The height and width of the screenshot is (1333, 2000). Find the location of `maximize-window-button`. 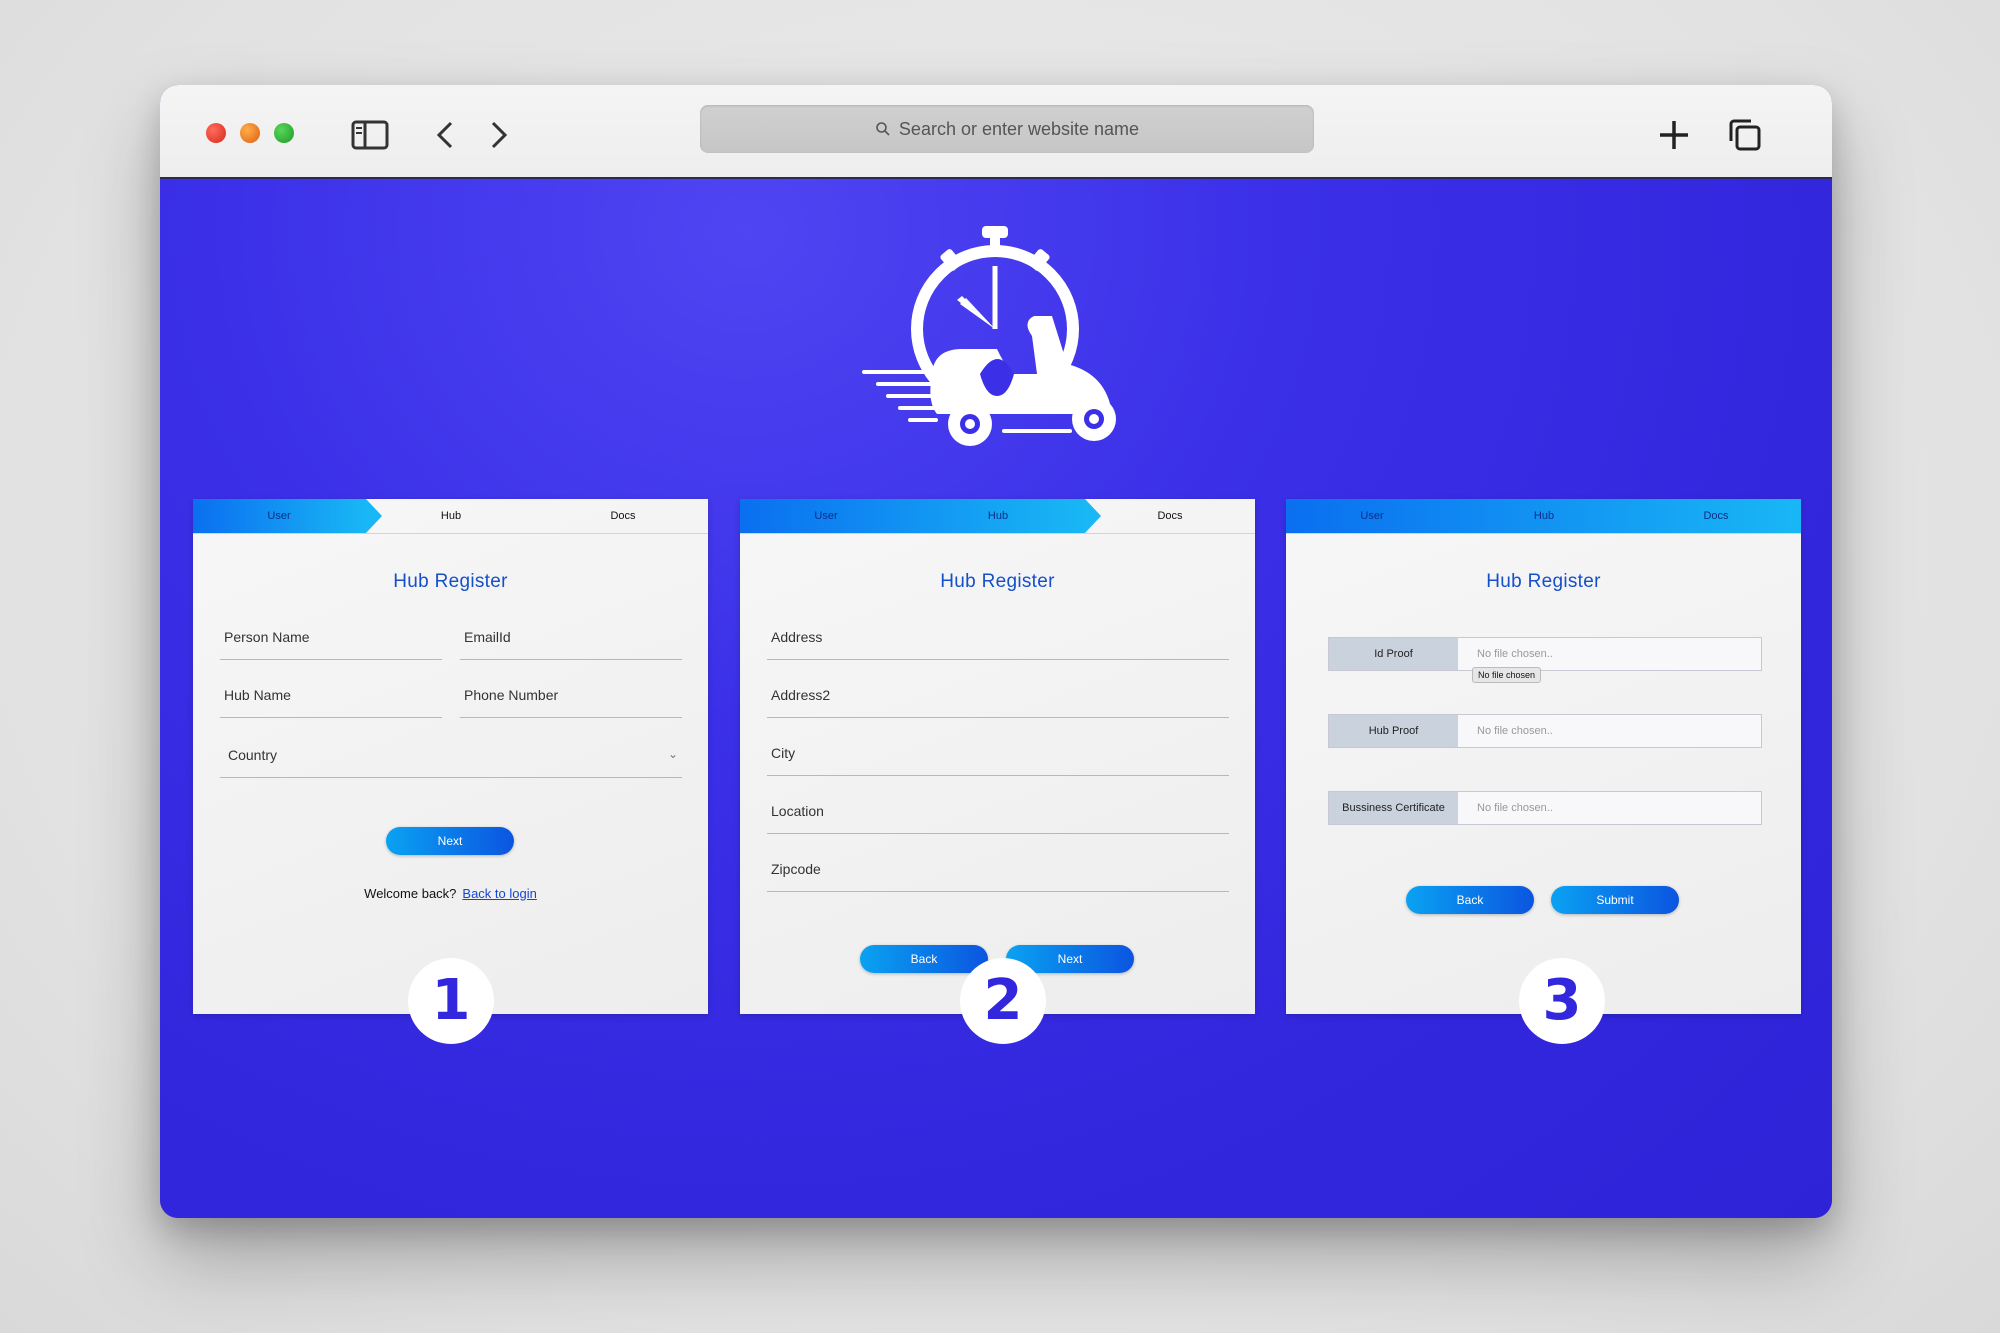

maximize-window-button is located at coordinates (284, 133).